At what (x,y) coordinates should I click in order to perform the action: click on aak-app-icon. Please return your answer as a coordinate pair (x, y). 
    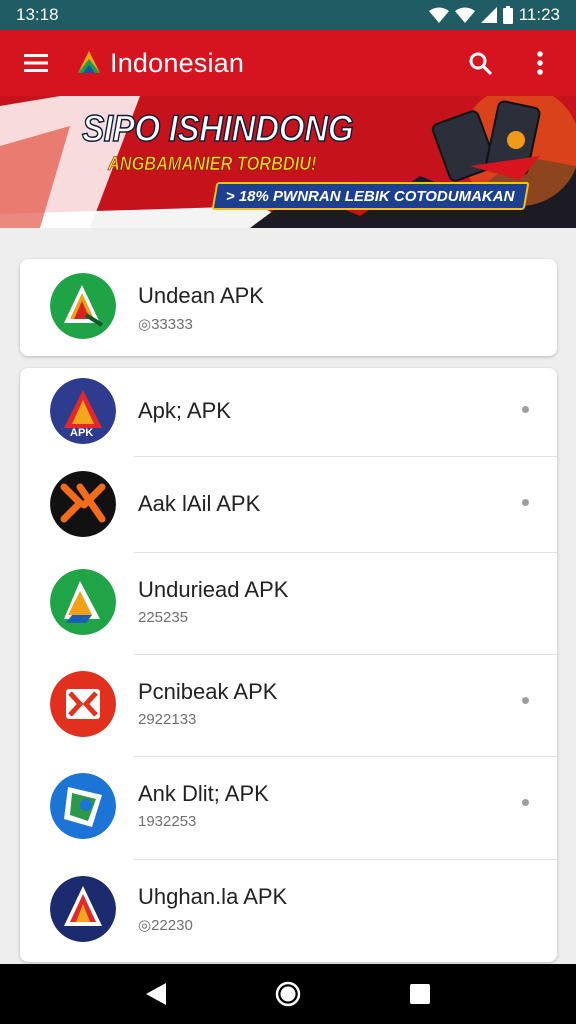
    Looking at the image, I should click on (83, 504).